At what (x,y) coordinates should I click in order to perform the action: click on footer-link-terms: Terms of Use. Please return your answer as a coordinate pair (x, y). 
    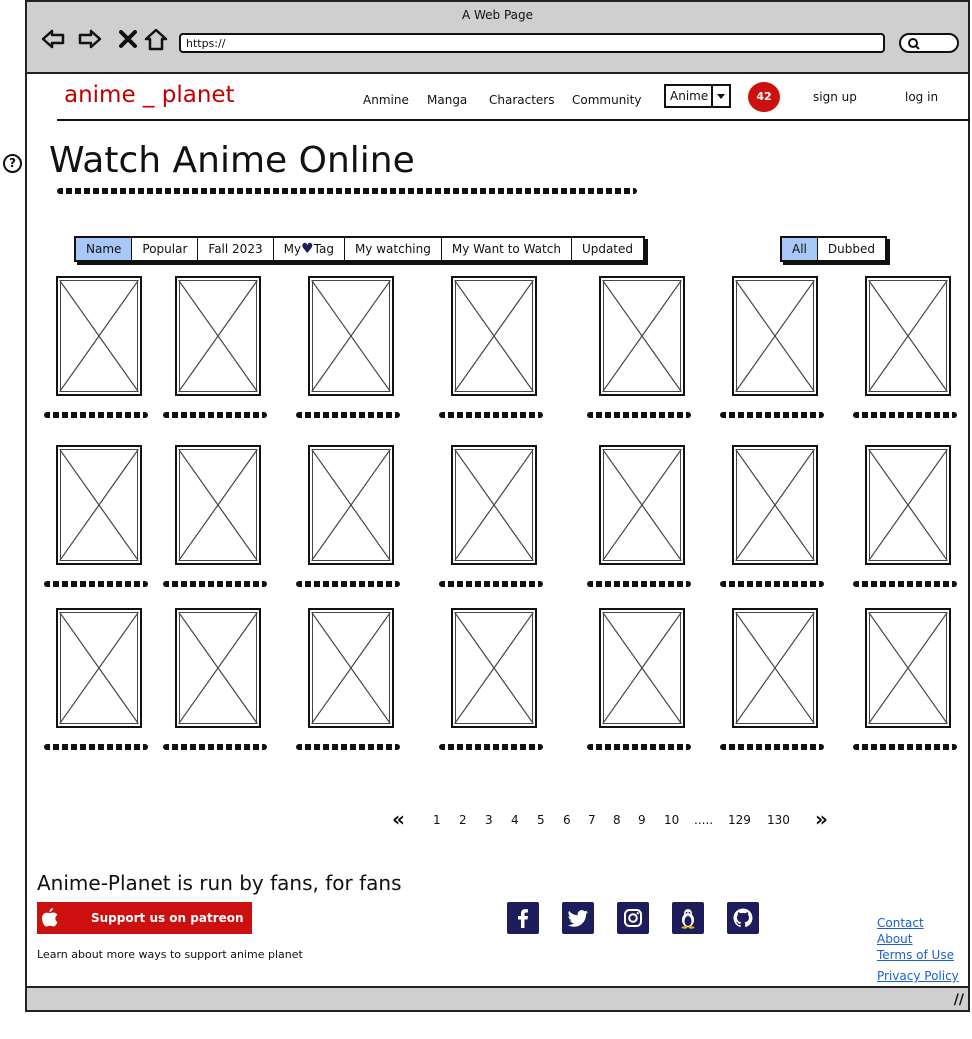
    Looking at the image, I should click on (915, 955).